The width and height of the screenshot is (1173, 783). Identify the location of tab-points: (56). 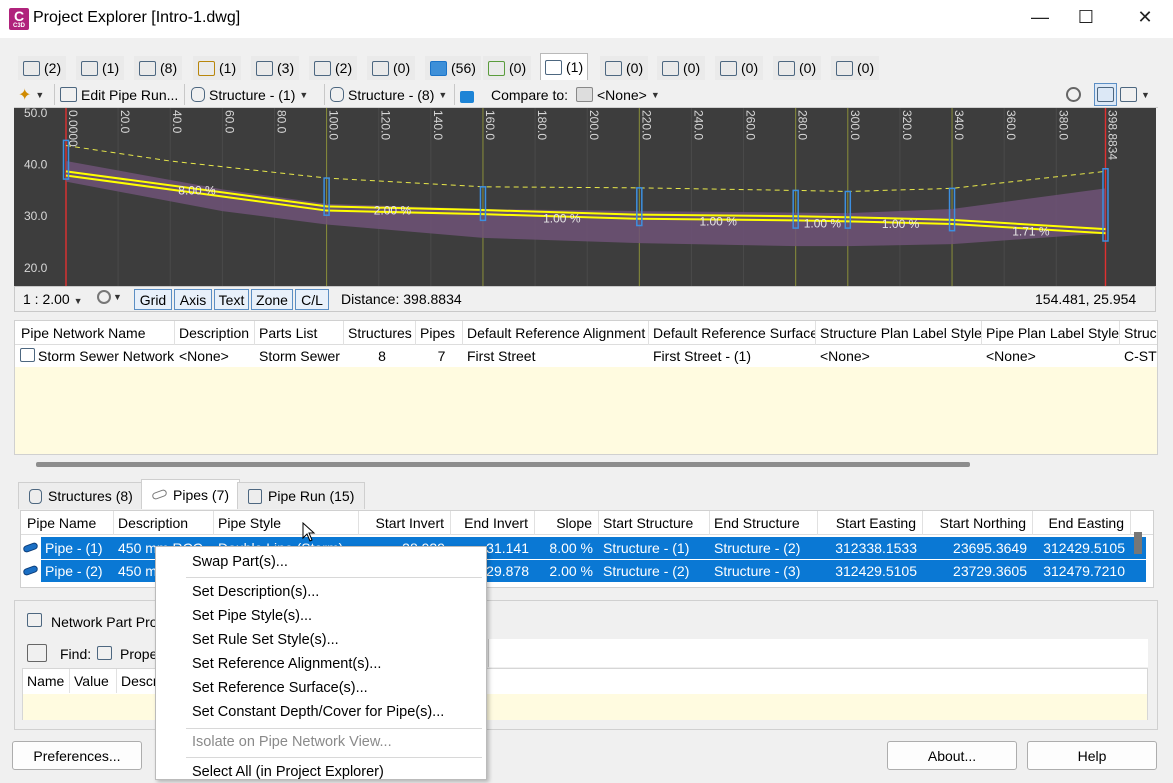
(453, 68).